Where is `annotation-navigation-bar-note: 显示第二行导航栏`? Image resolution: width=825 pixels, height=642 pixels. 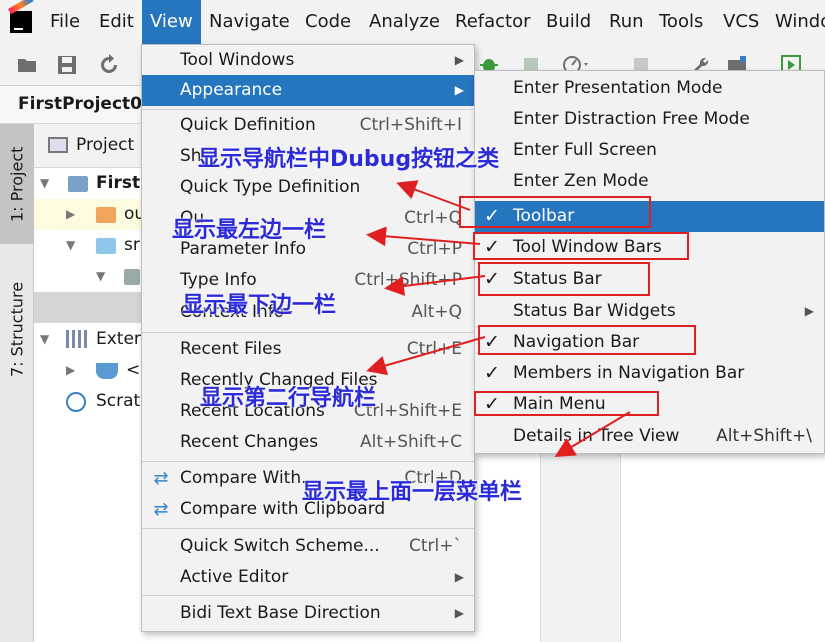
annotation-navigation-bar-note: 显示第二行导航栏 is located at coordinates (288, 398).